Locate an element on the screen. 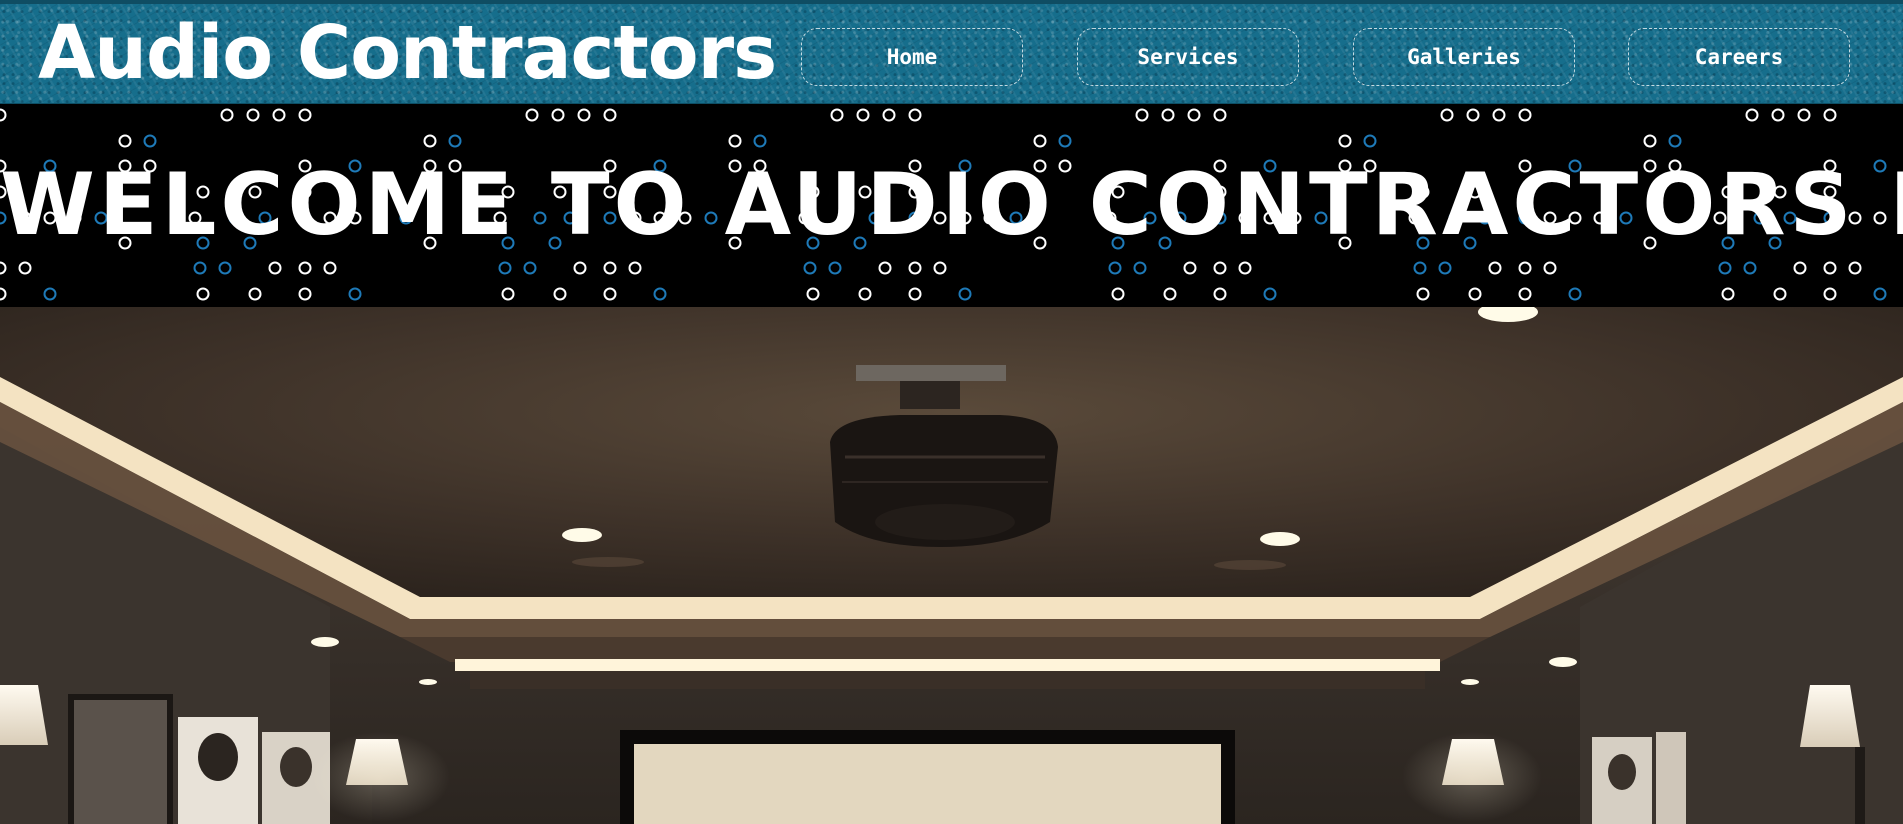  nav-home-button: Home is located at coordinates (912, 57).